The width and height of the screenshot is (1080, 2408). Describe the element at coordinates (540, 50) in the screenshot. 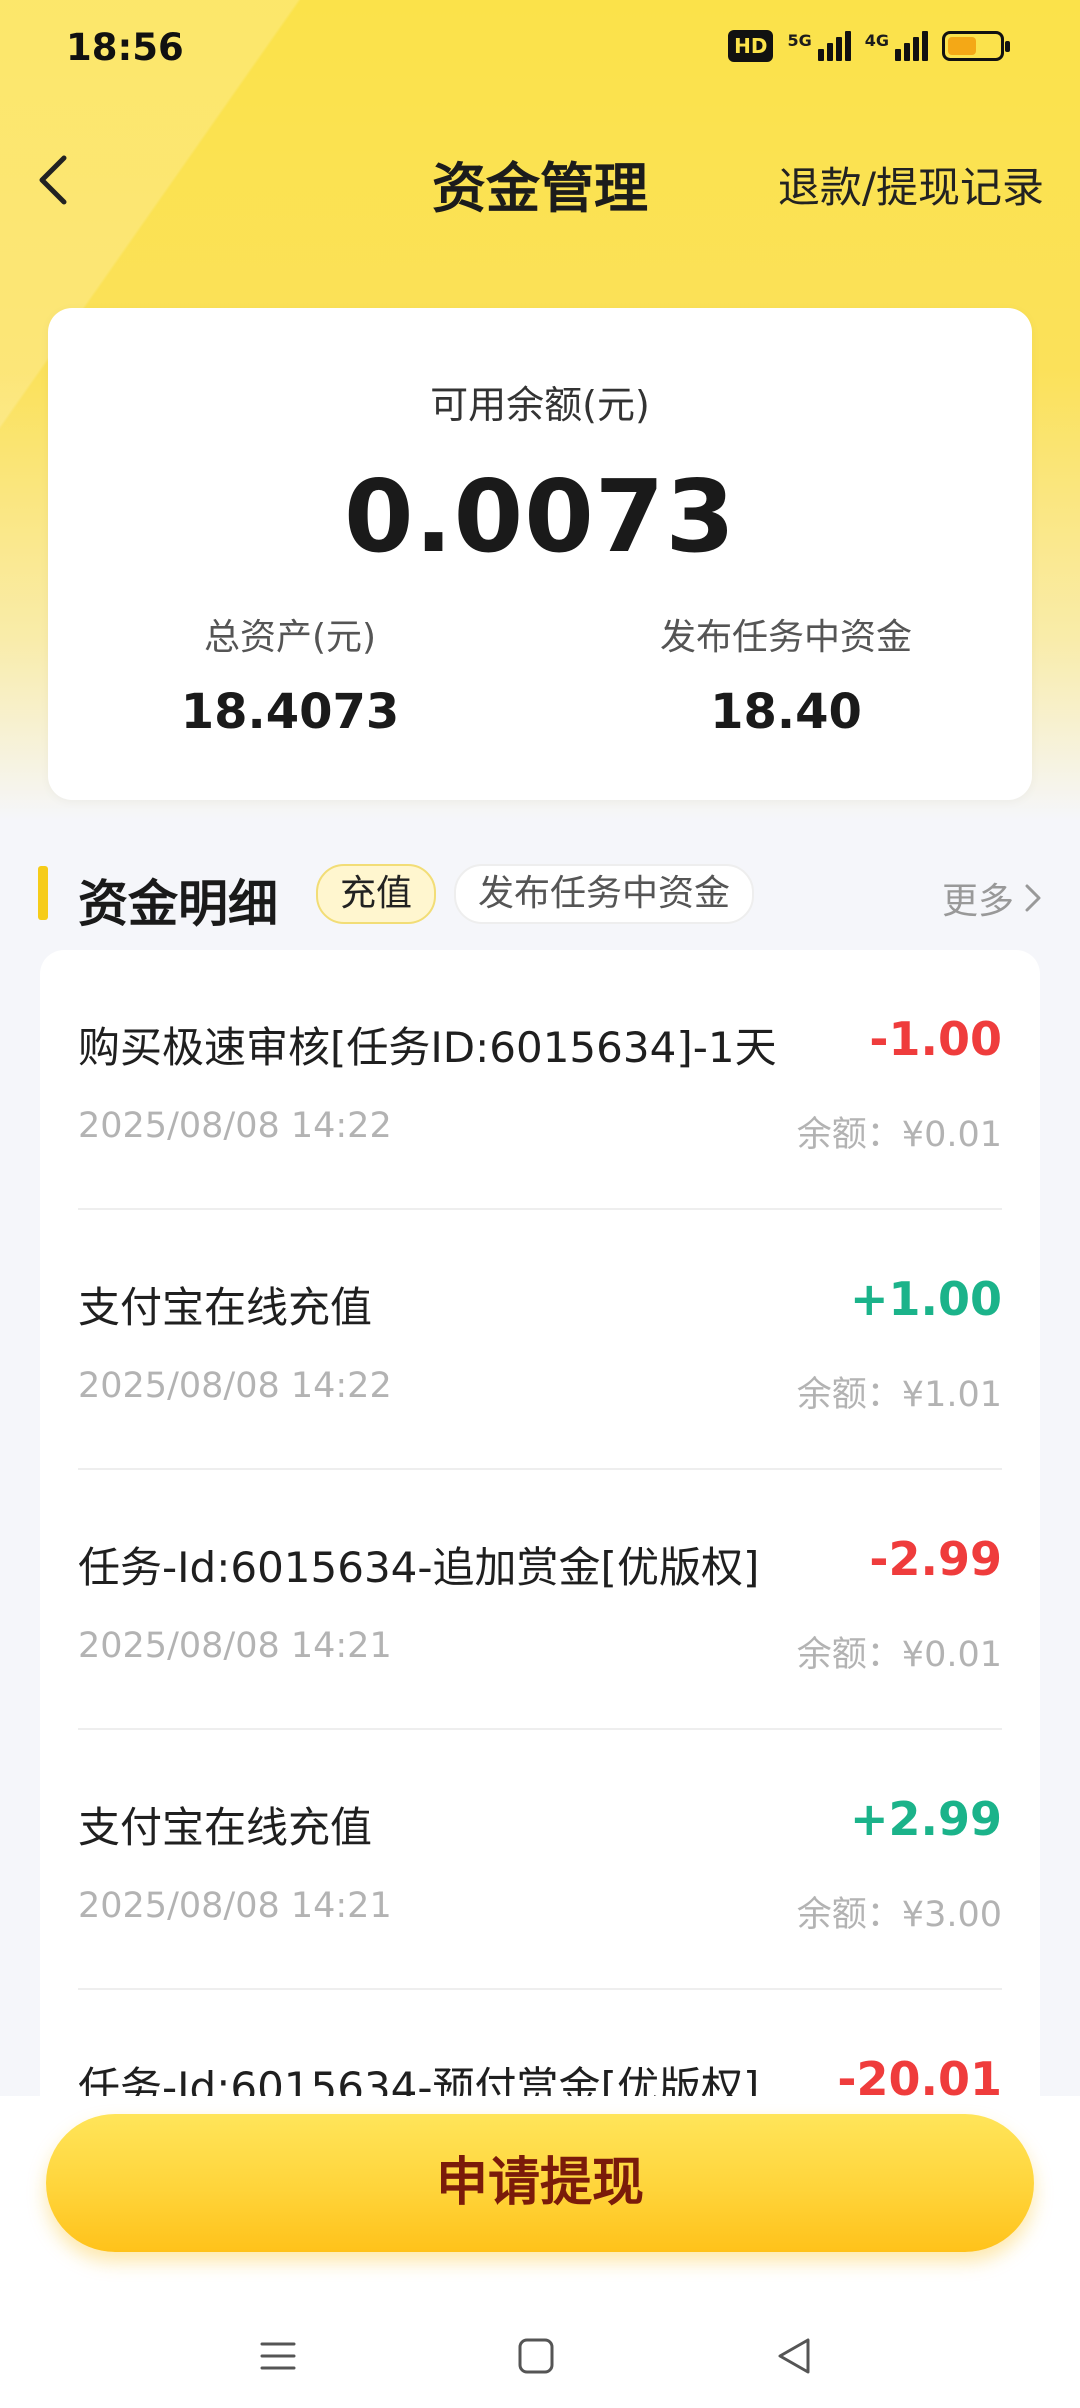

I see `status-bar: 18:56 HD 5G 4G` at that location.